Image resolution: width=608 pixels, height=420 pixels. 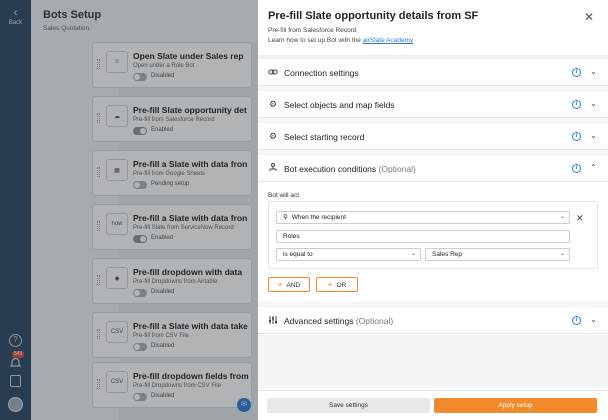 I want to click on operator-select-value: is equal to, so click(x=298, y=254).